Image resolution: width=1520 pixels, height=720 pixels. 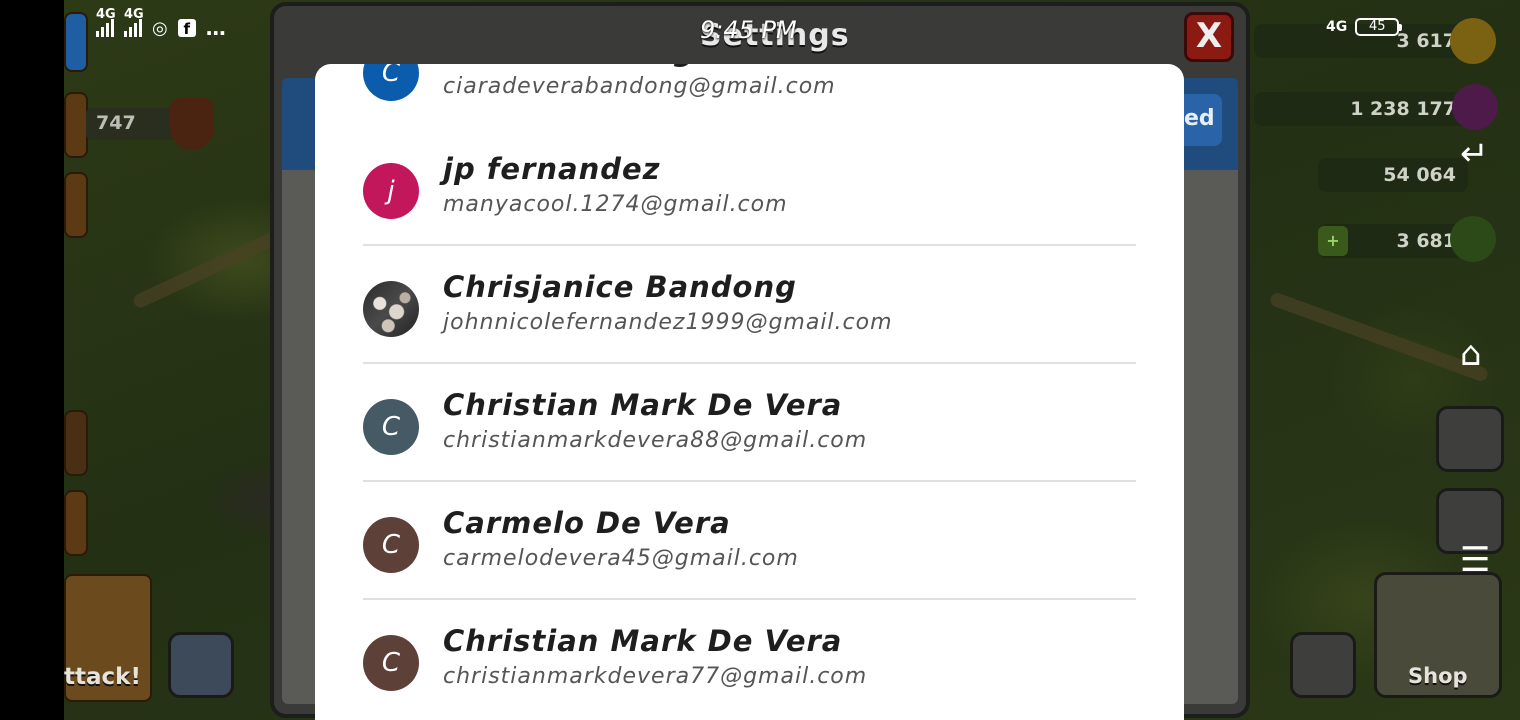 What do you see at coordinates (1393, 175) in the screenshot?
I see `dark-elixir-counter: 54 064` at bounding box center [1393, 175].